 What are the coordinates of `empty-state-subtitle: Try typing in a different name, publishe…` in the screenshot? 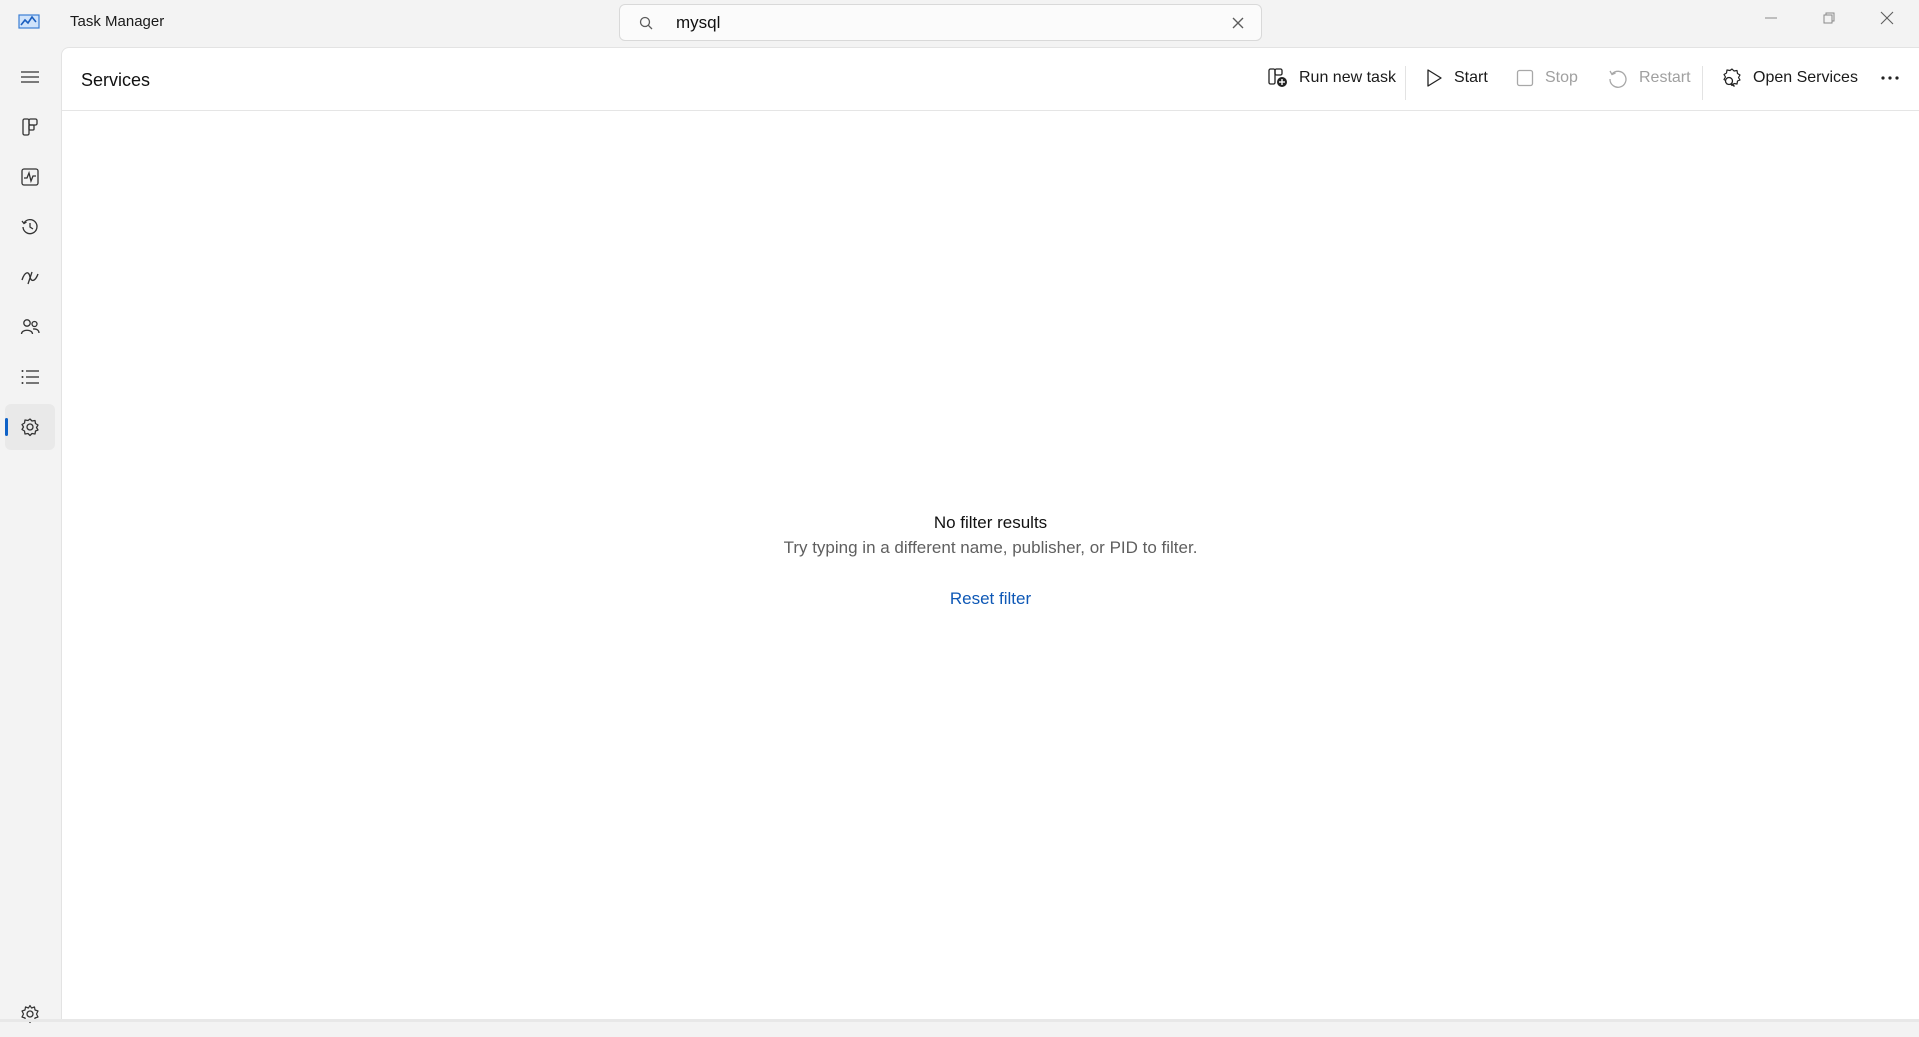 It's located at (990, 547).